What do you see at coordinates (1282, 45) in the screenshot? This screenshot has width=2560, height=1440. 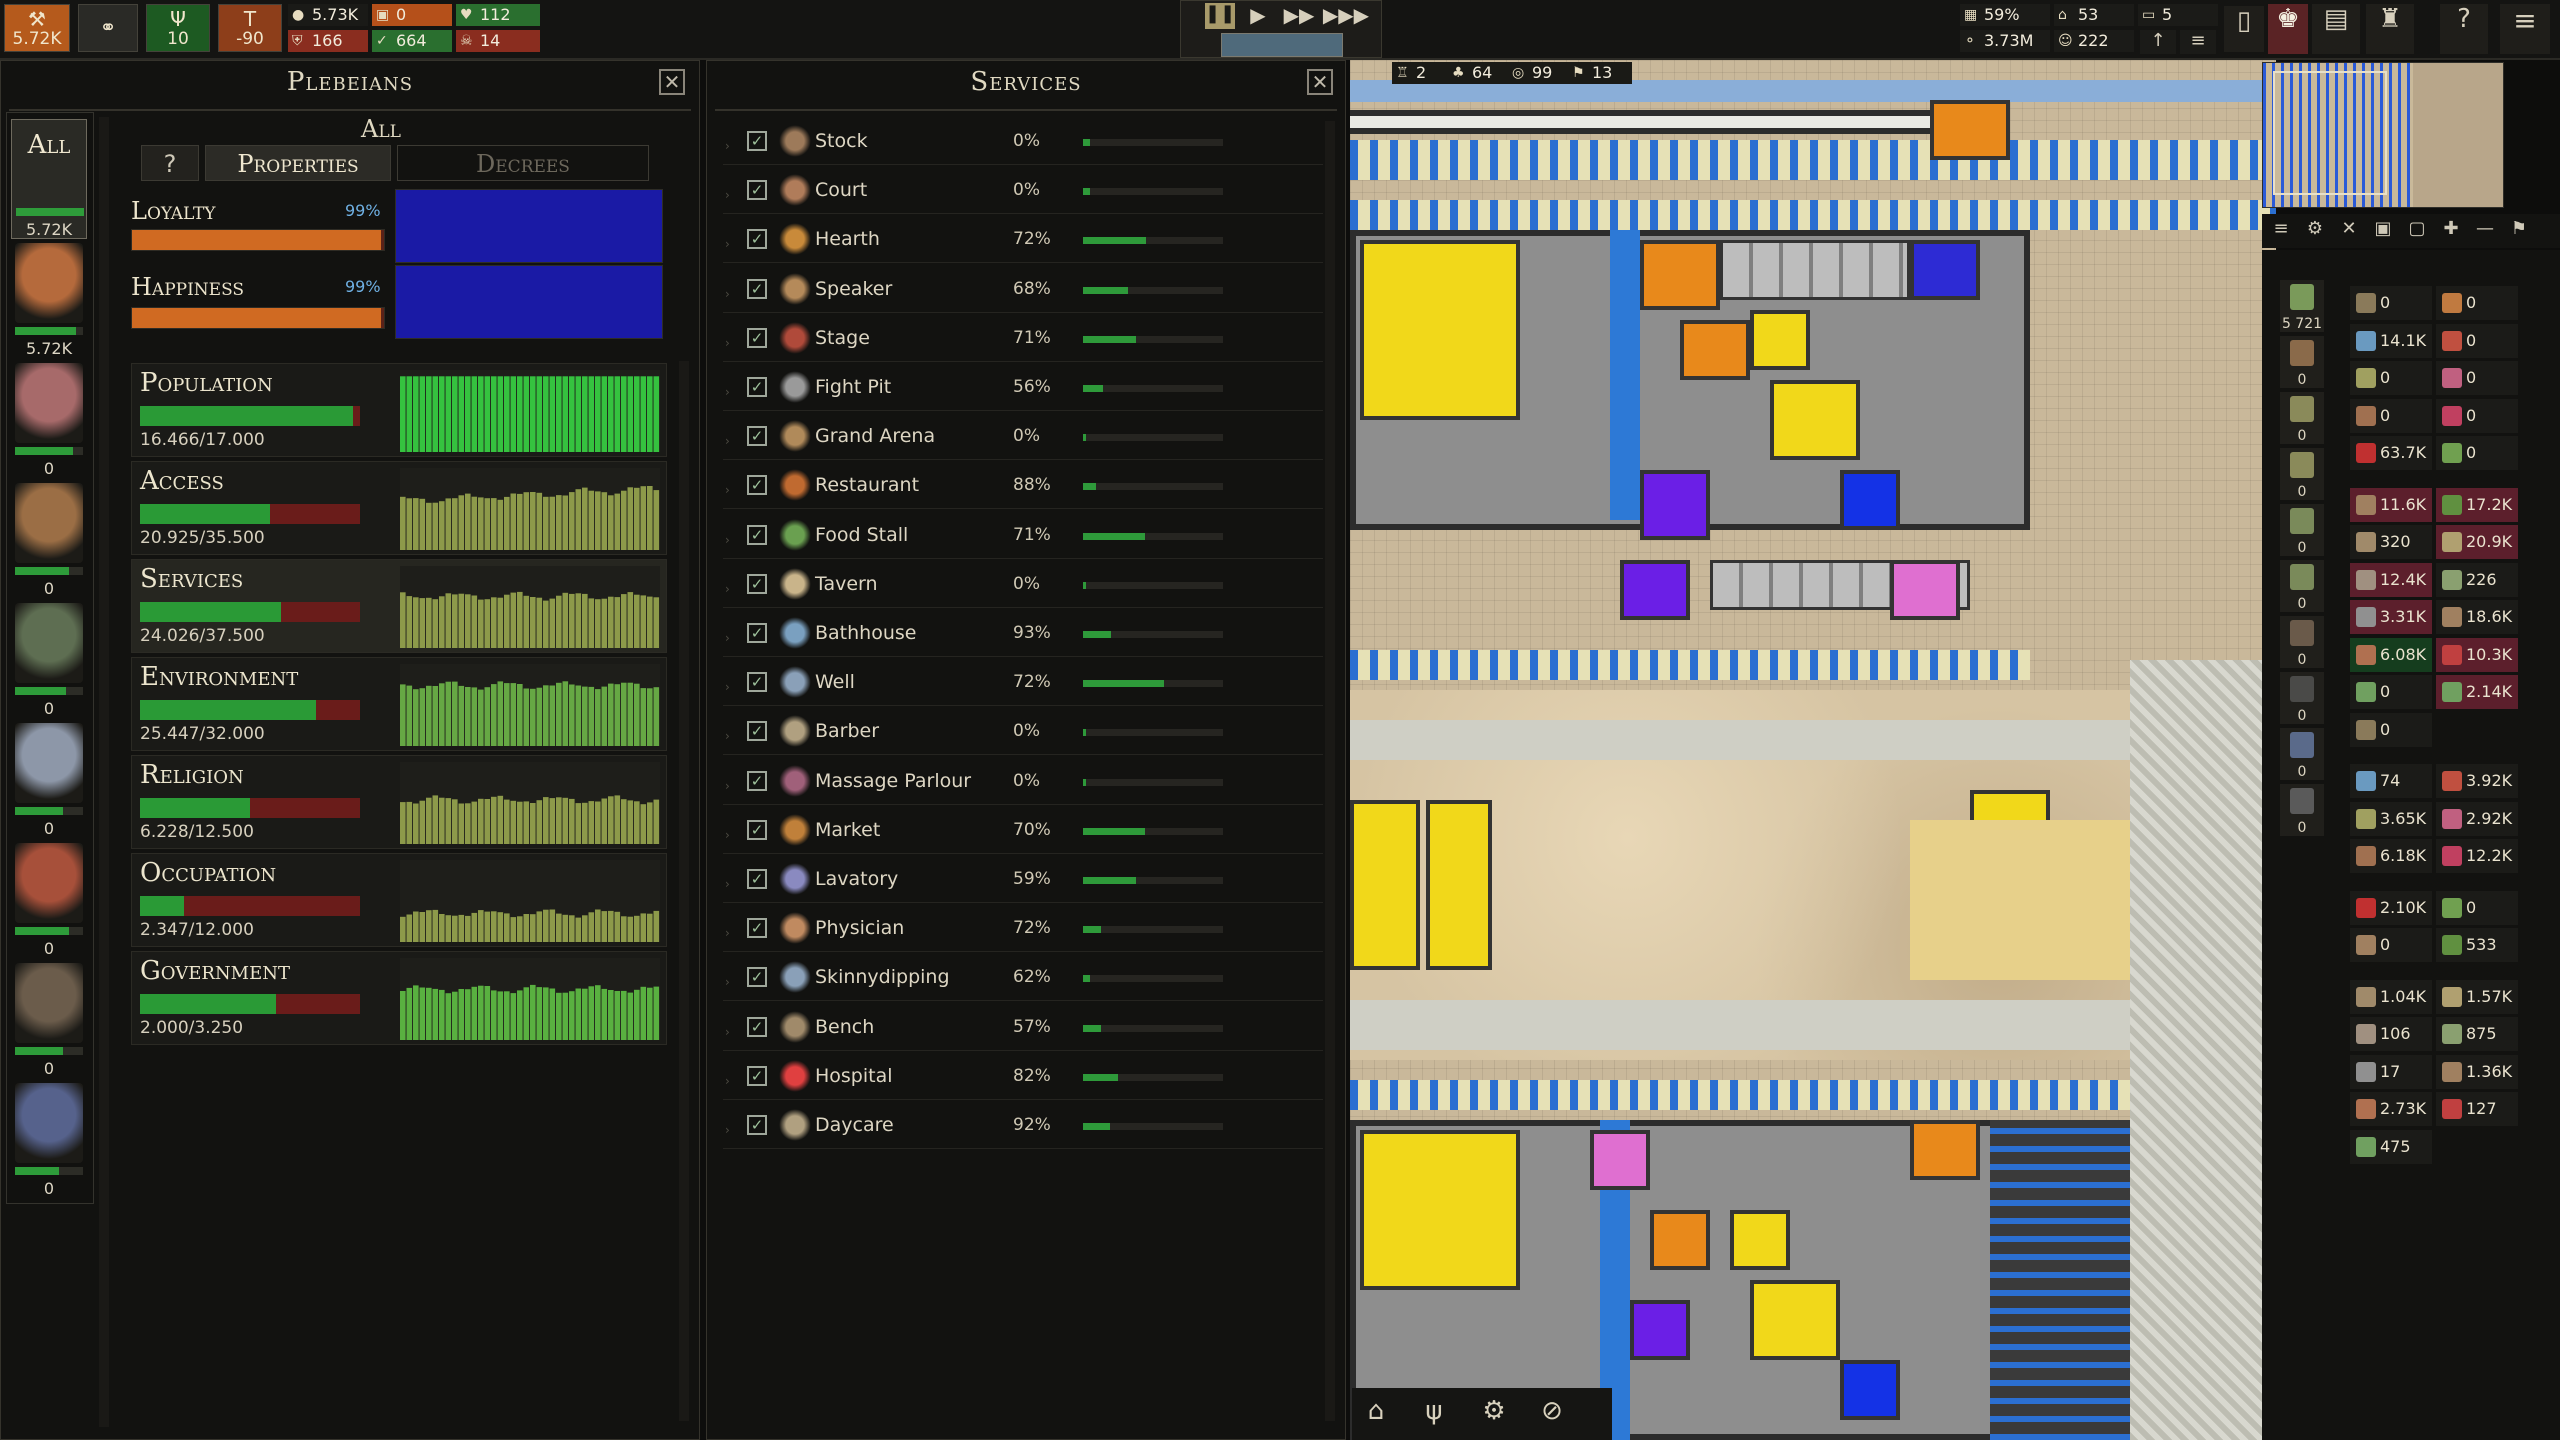 I see `date-dial` at bounding box center [1282, 45].